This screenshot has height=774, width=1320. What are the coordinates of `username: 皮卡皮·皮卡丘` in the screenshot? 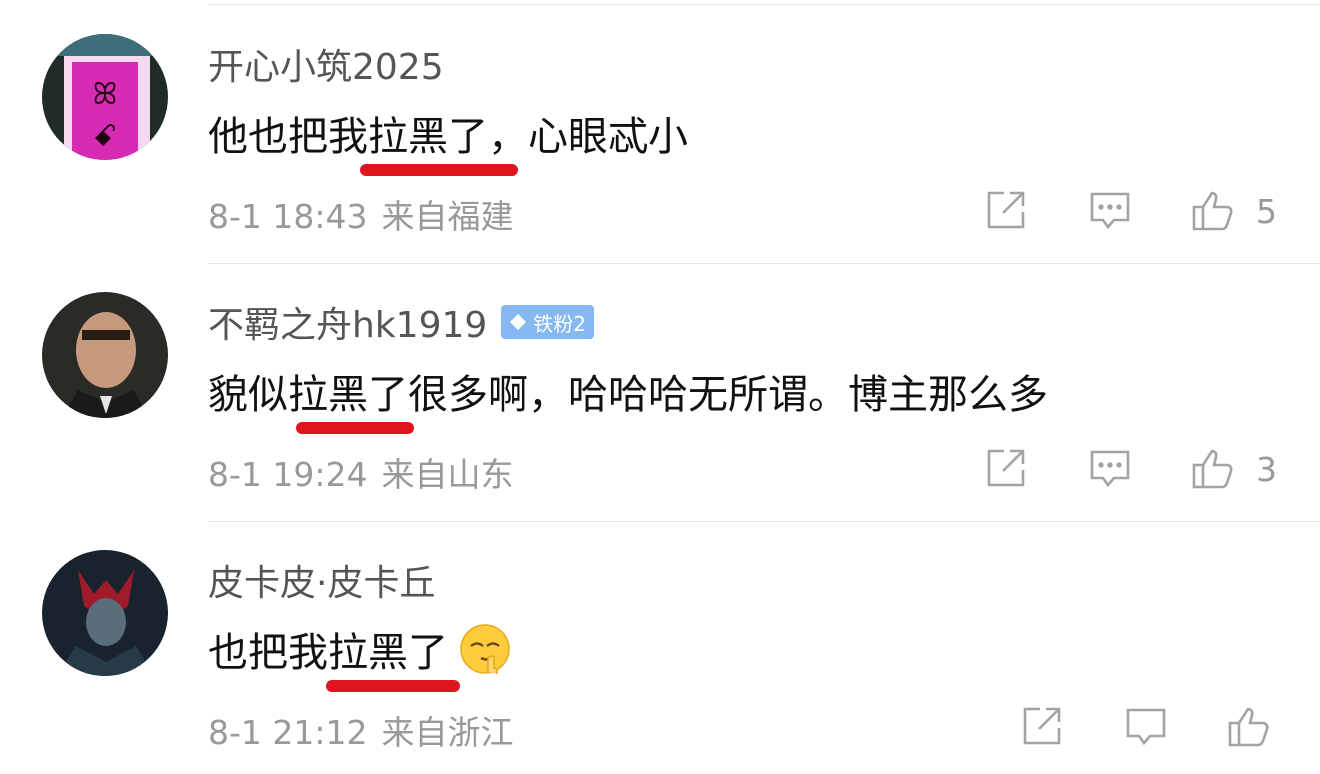 It's located at (321, 580).